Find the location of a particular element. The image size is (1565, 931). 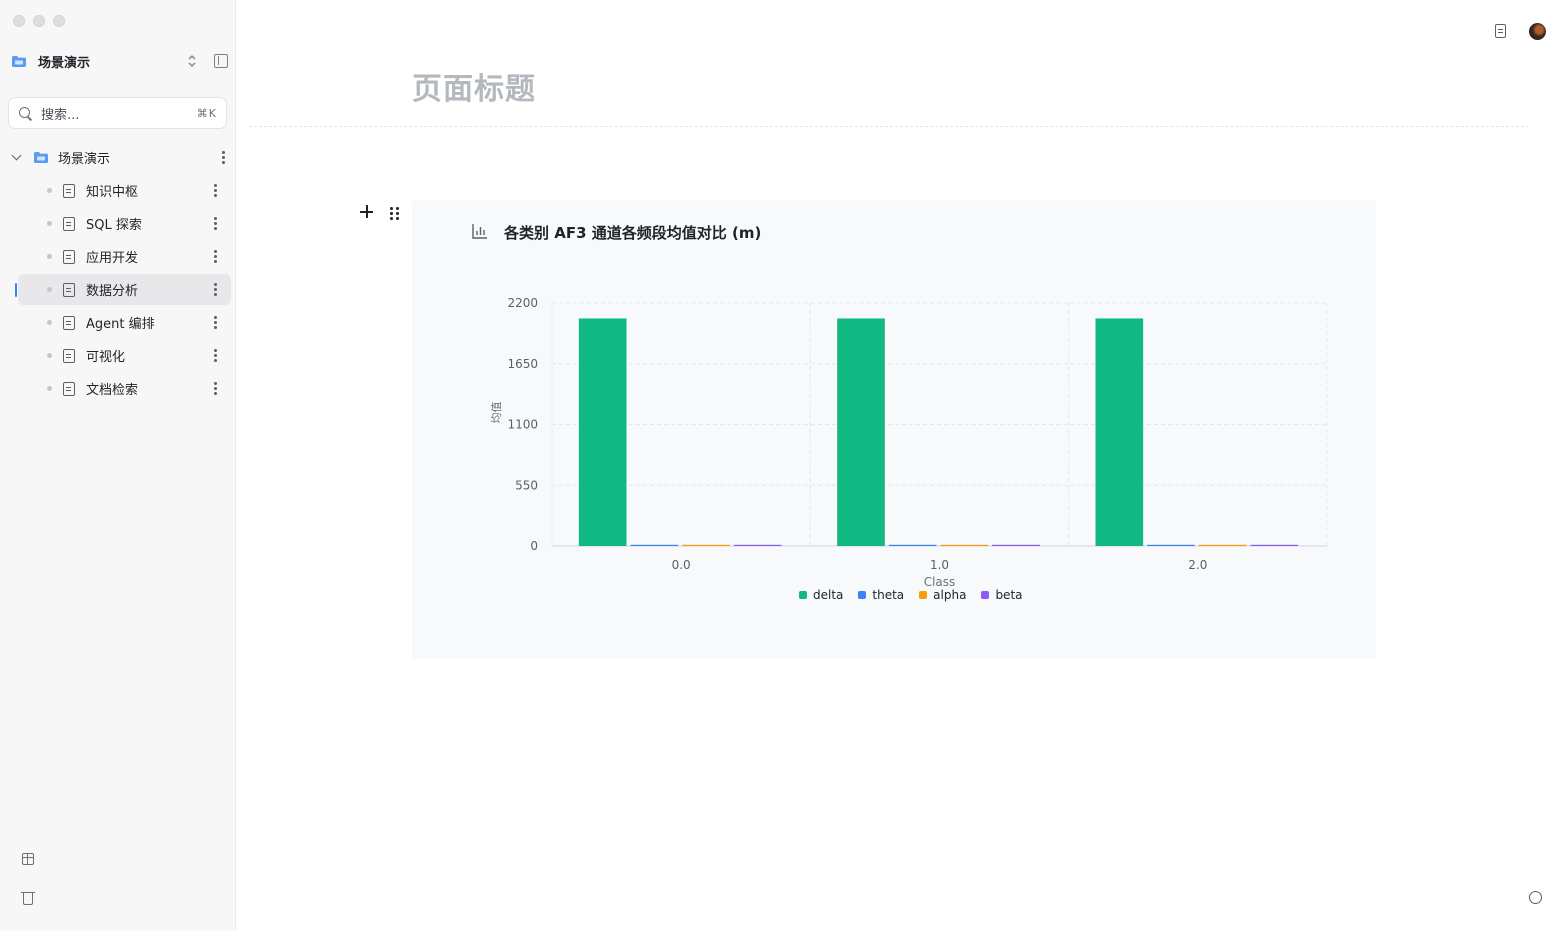

y-axis-label: 均值 is located at coordinates (496, 413).